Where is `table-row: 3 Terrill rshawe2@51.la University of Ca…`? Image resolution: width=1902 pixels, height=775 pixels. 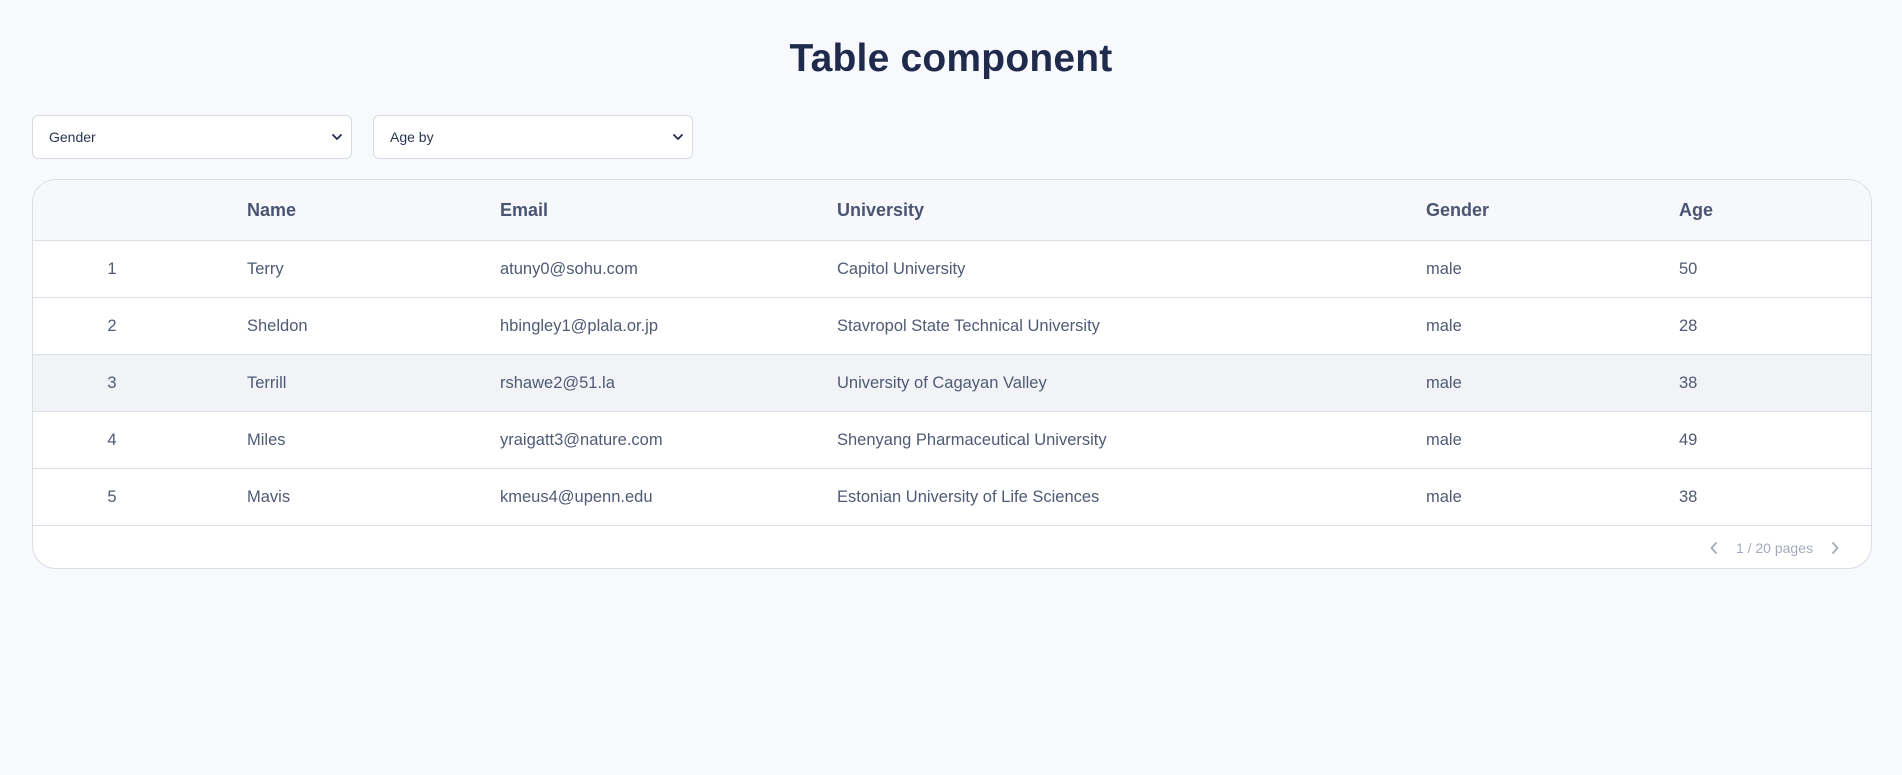 table-row: 3 Terrill rshawe2@51.la University of Ca… is located at coordinates (952, 383).